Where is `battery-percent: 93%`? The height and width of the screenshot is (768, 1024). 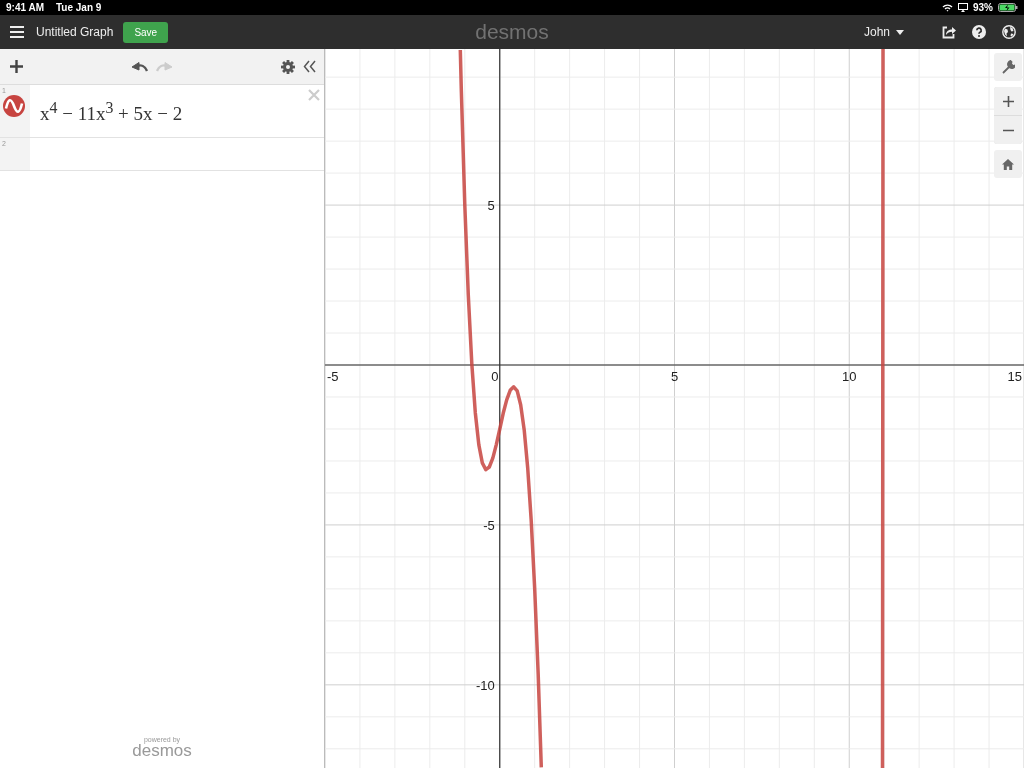 battery-percent: 93% is located at coordinates (983, 7).